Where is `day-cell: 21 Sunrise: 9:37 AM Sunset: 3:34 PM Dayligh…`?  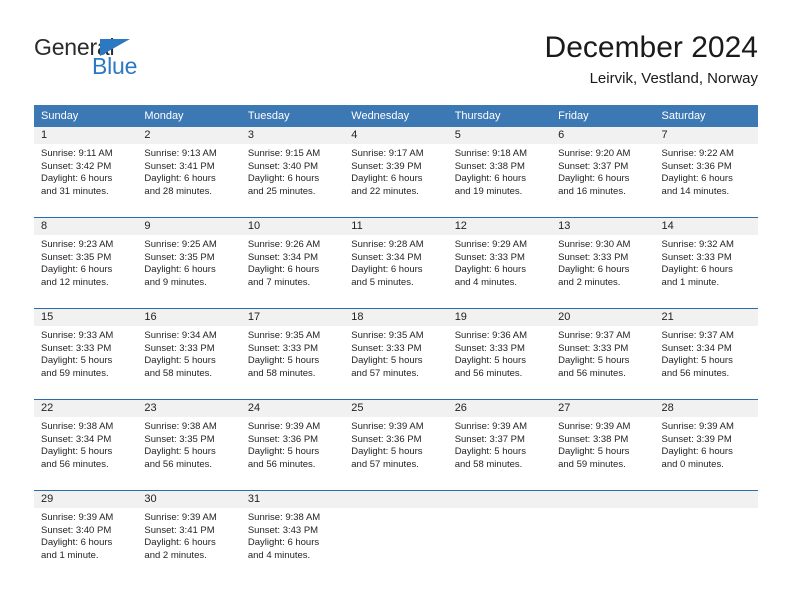
day-cell: 21 Sunrise: 9:37 AM Sunset: 3:34 PM Dayligh… is located at coordinates (706, 354).